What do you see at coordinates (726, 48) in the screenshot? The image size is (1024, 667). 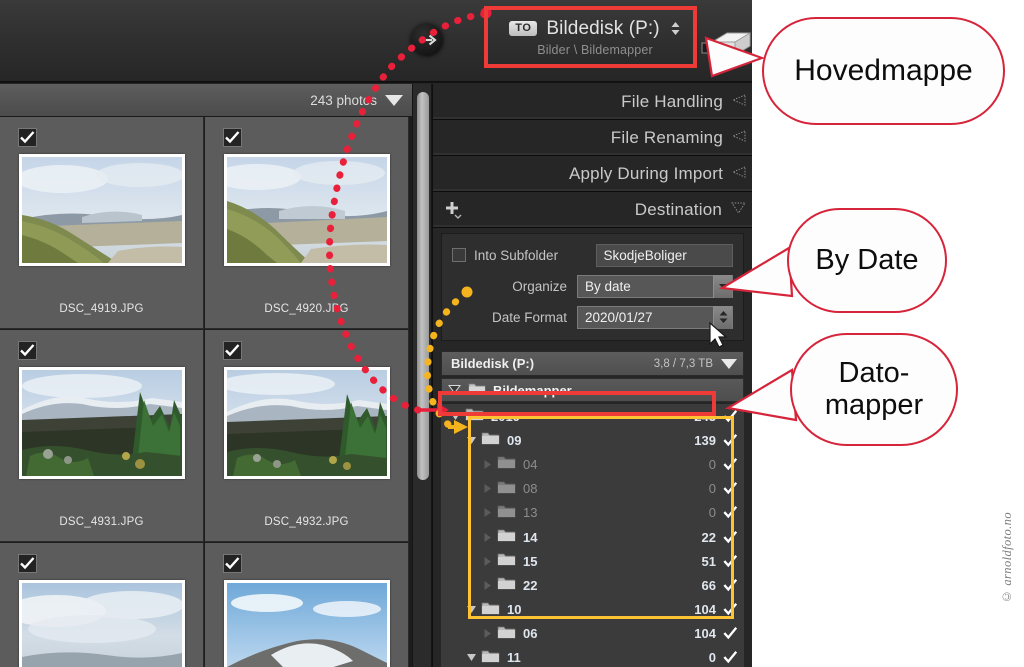 I see `external-drive-icon` at bounding box center [726, 48].